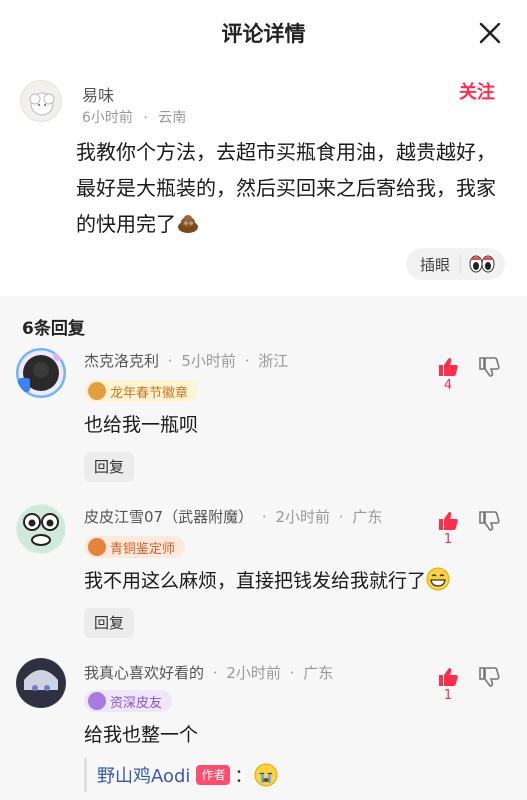  I want to click on nested-colon: ：, so click(243, 776).